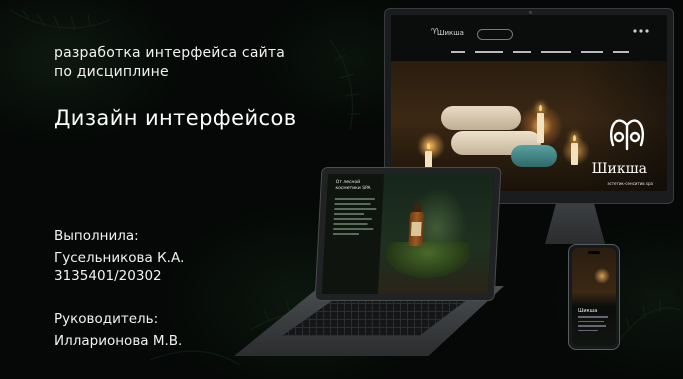 This screenshot has height=379, width=683. What do you see at coordinates (353, 185) in the screenshot?
I see `laptop-heading: От лесной косметики SPA` at bounding box center [353, 185].